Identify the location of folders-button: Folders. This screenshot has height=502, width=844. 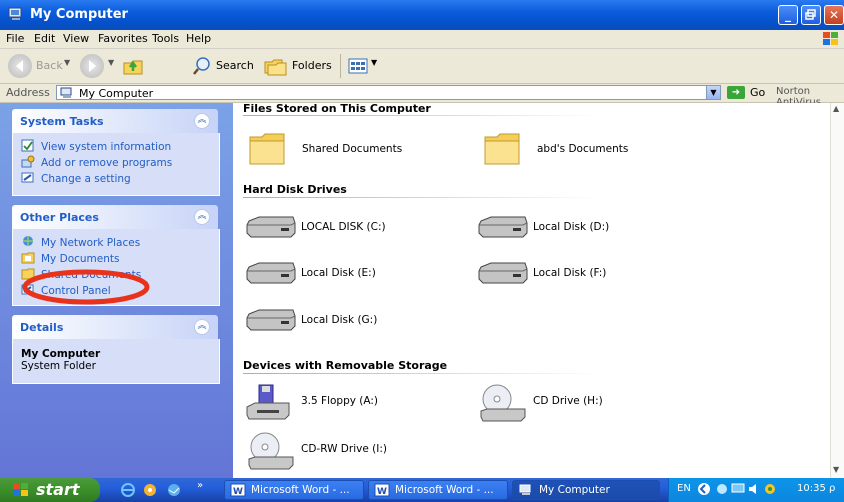
(312, 65).